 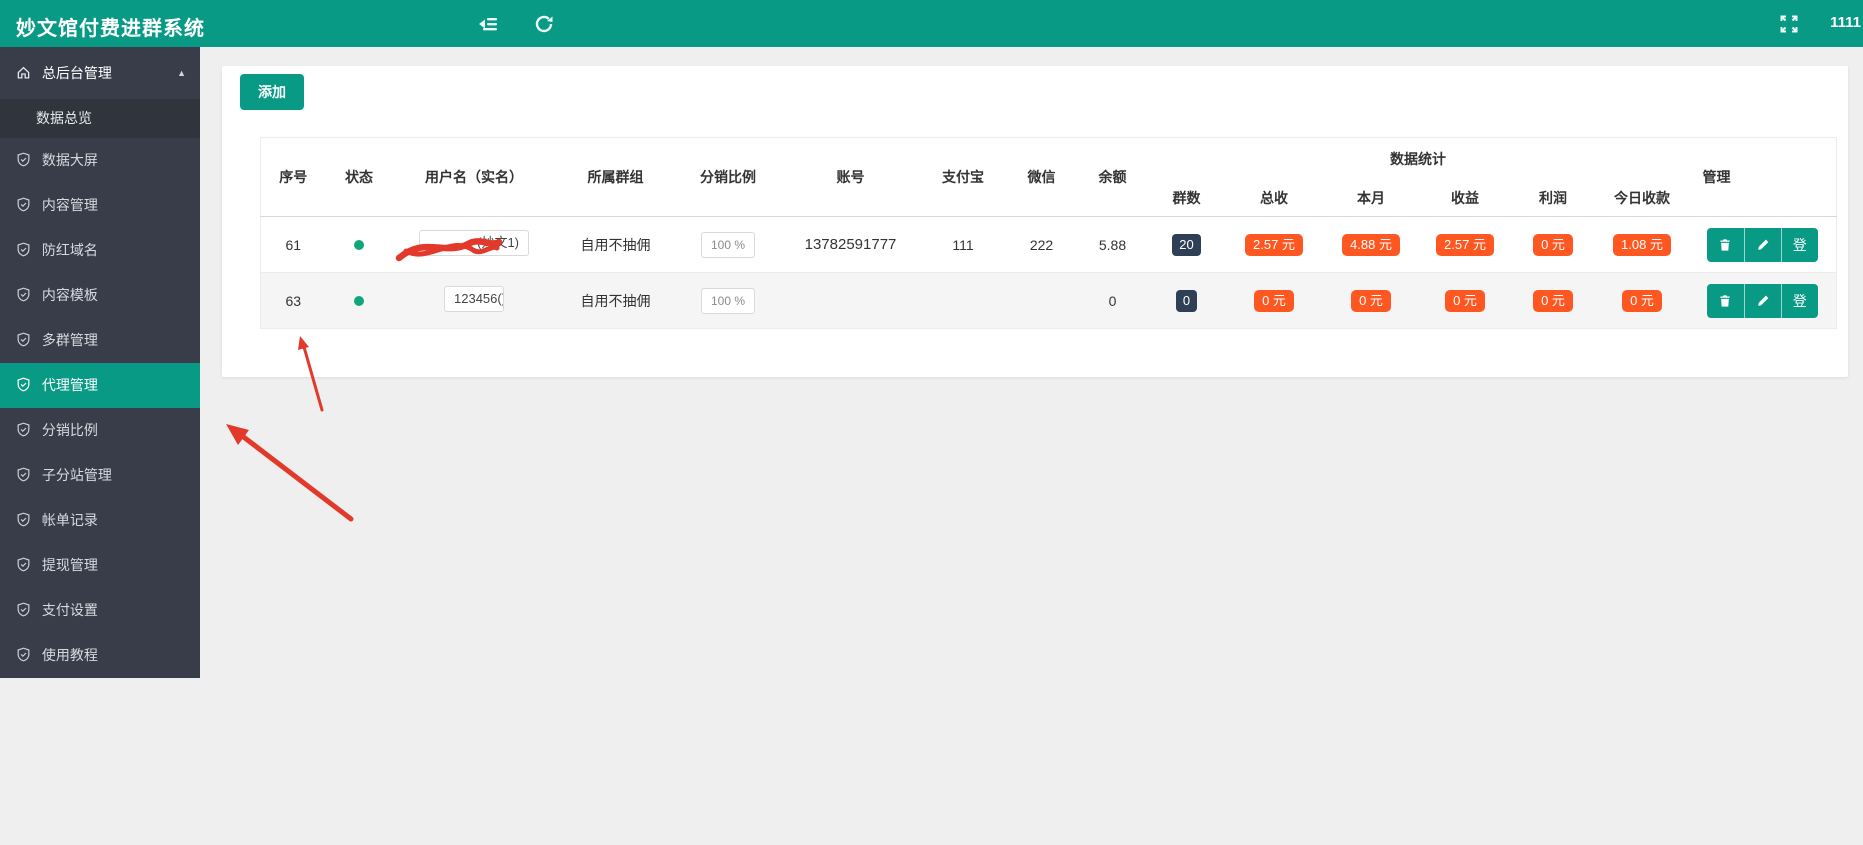 I want to click on wechat-cell: 222, so click(x=1041, y=244).